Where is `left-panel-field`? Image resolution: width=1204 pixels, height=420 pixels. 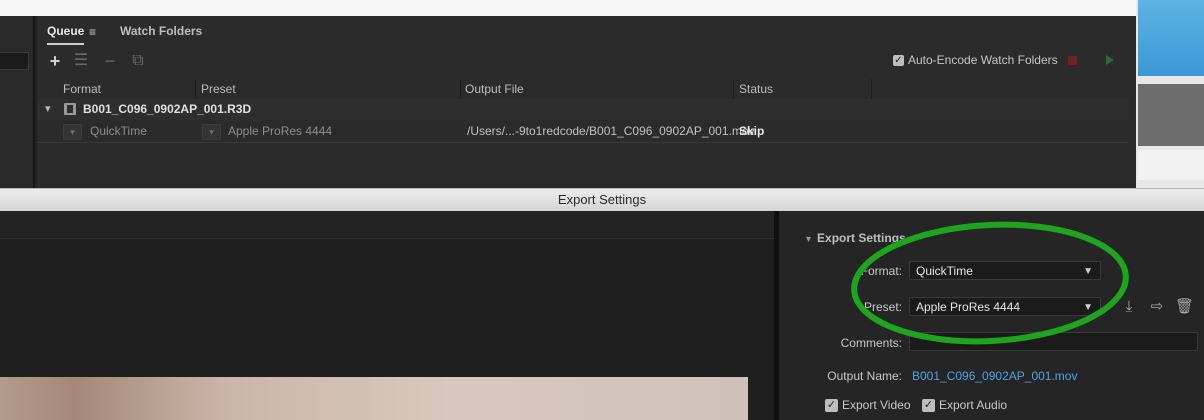 left-panel-field is located at coordinates (14, 61).